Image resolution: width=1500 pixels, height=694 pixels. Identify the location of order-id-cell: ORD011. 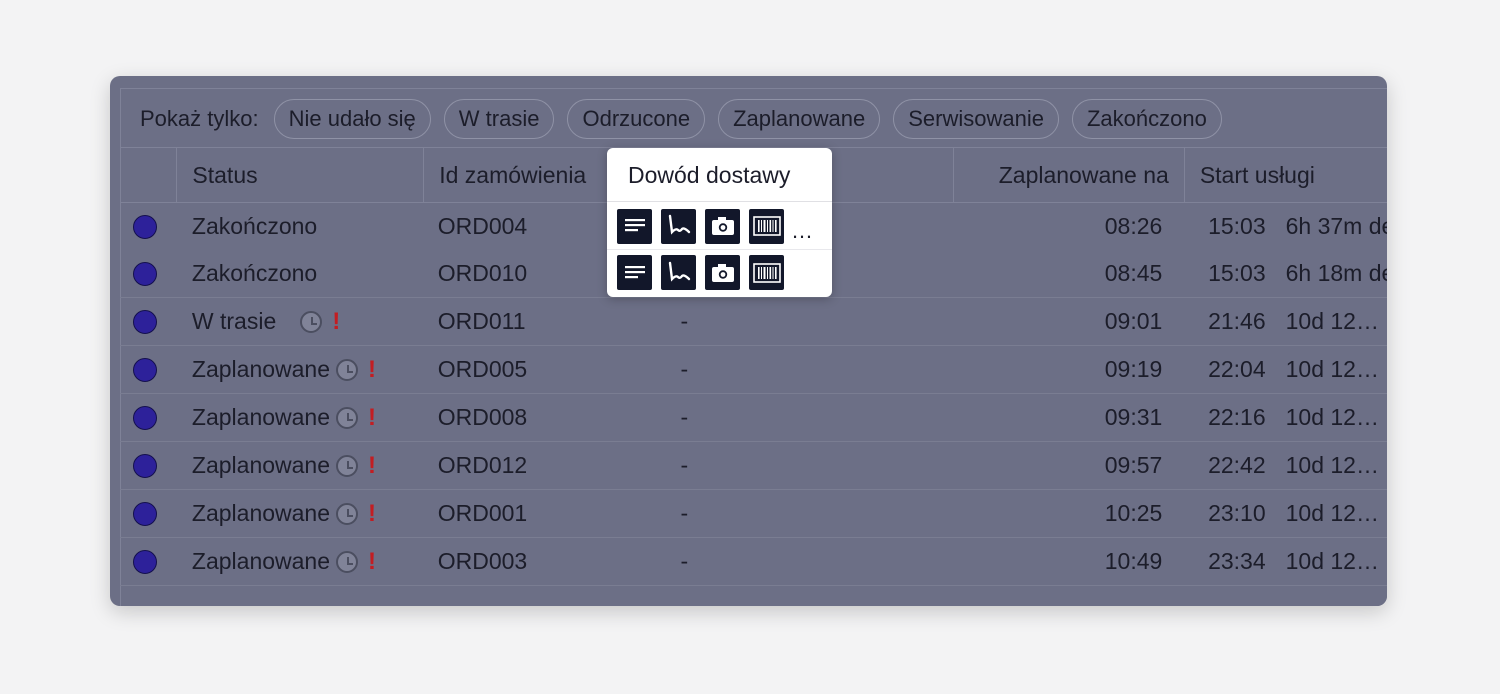
(547, 321).